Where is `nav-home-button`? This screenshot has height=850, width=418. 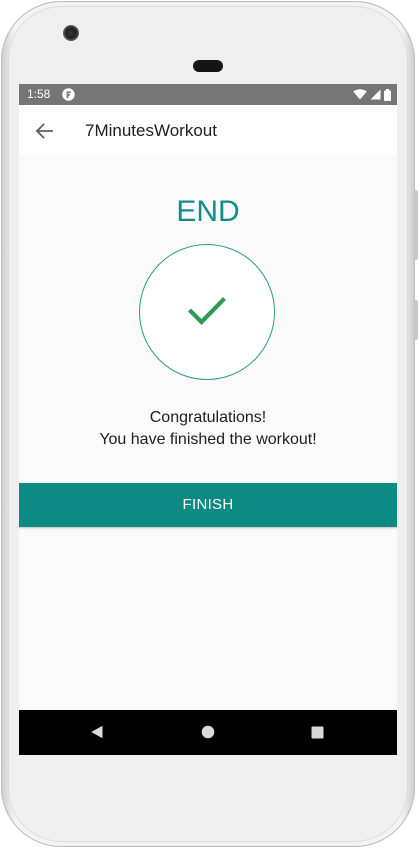
nav-home-button is located at coordinates (208, 732).